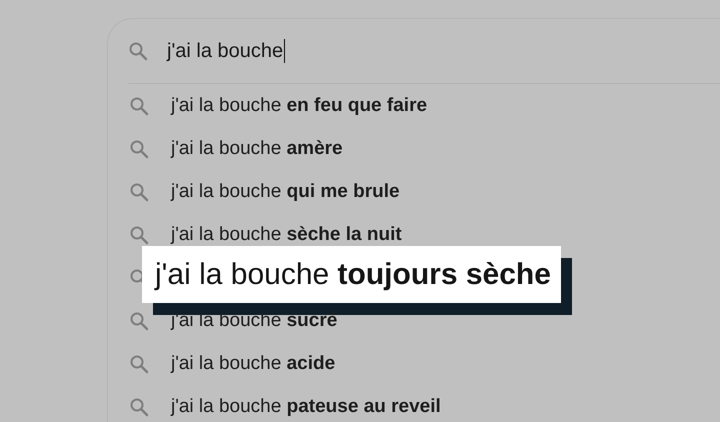 The height and width of the screenshot is (422, 720). What do you see at coordinates (226, 51) in the screenshot?
I see `search-field: j'ai la bouche` at bounding box center [226, 51].